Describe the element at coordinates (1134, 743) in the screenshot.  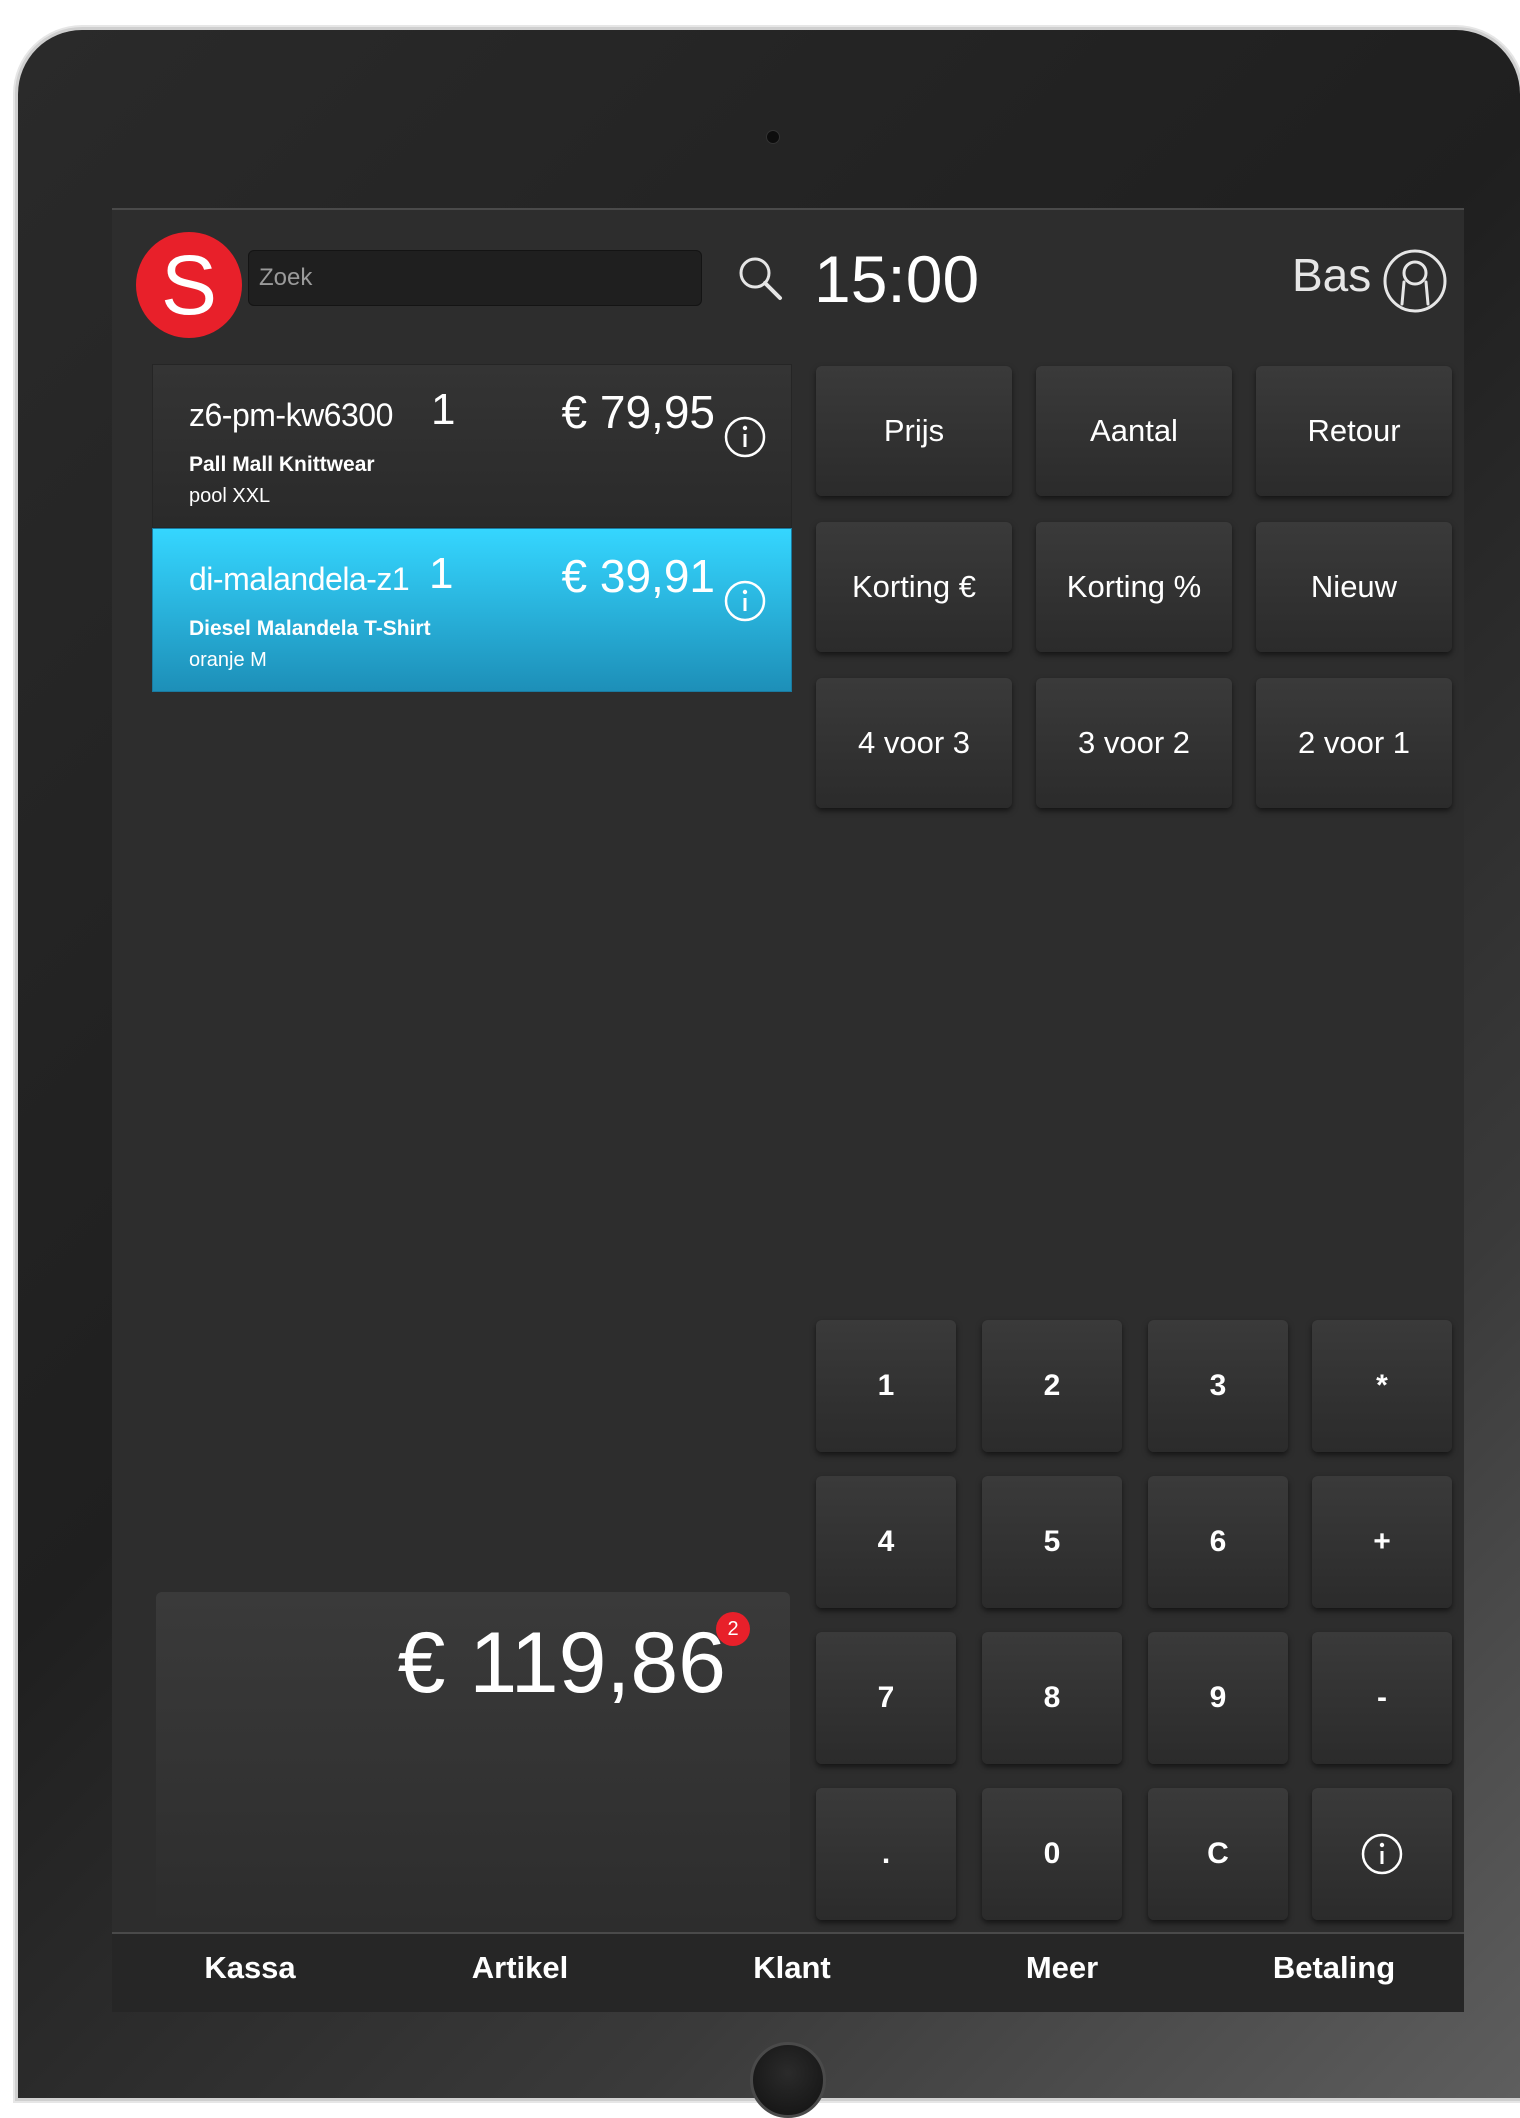
I see `3-for-2-button: 3 voor 2` at that location.